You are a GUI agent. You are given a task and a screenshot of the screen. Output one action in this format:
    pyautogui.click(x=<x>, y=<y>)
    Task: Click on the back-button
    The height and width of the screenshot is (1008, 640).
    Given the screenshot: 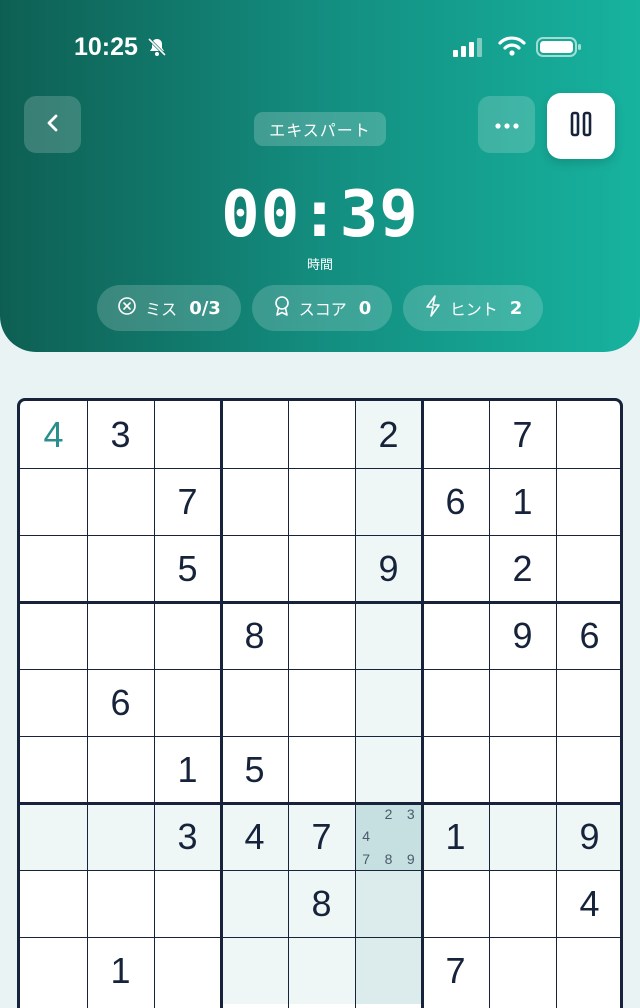 What is the action you would take?
    pyautogui.click(x=52, y=124)
    